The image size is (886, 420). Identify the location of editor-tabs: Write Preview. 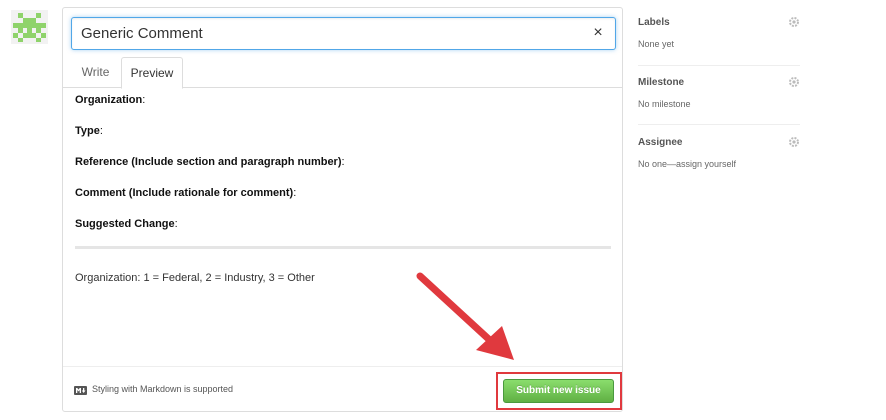
(342, 73).